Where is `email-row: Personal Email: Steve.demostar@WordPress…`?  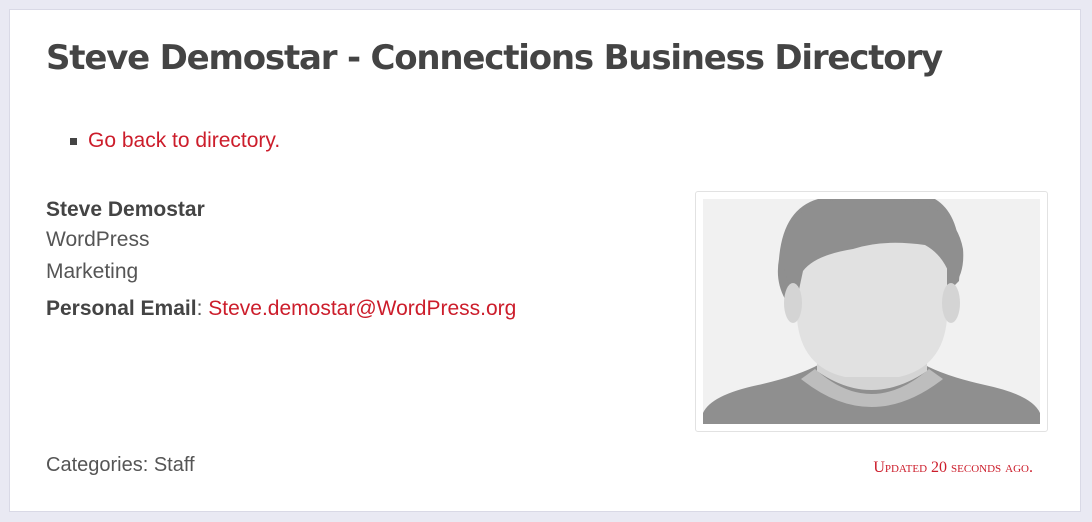 email-row: Personal Email: Steve.demostar@WordPress… is located at coordinates (281, 309).